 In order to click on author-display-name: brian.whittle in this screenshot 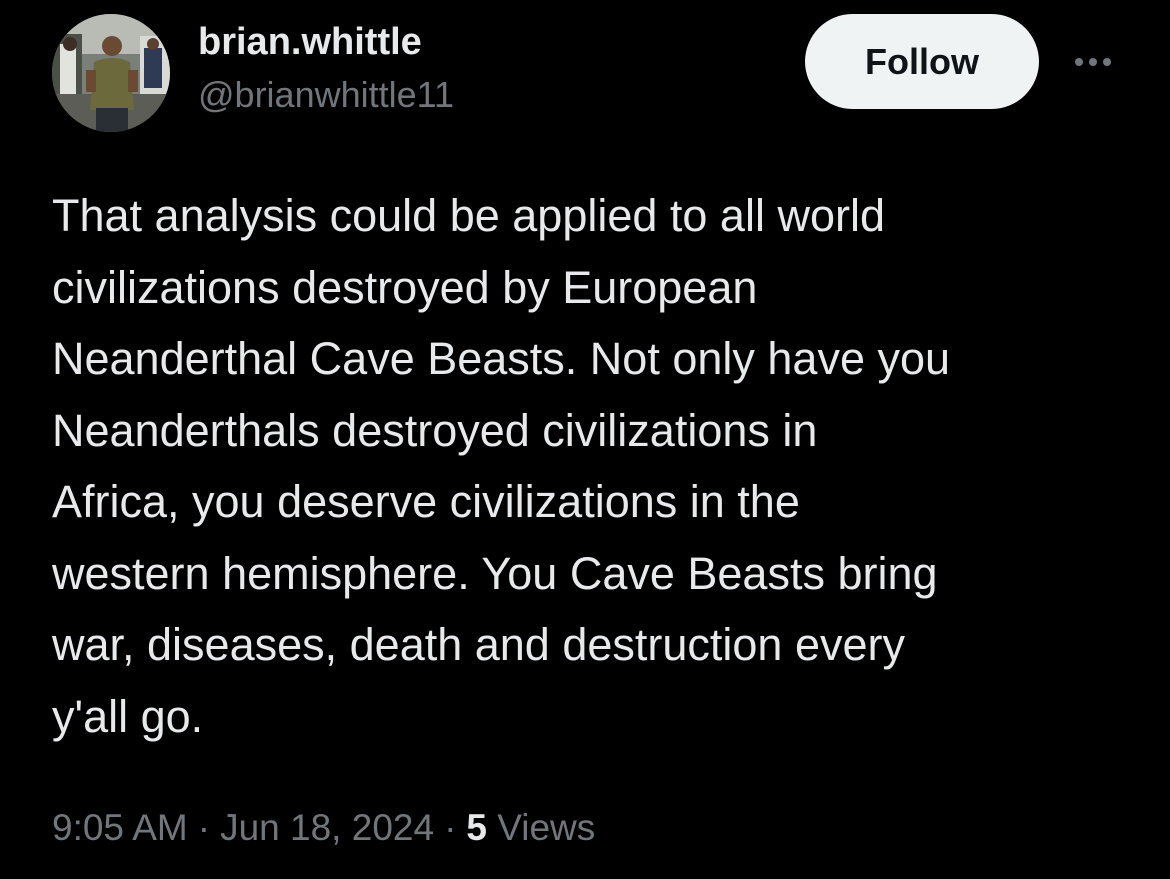, I will do `click(326, 42)`.